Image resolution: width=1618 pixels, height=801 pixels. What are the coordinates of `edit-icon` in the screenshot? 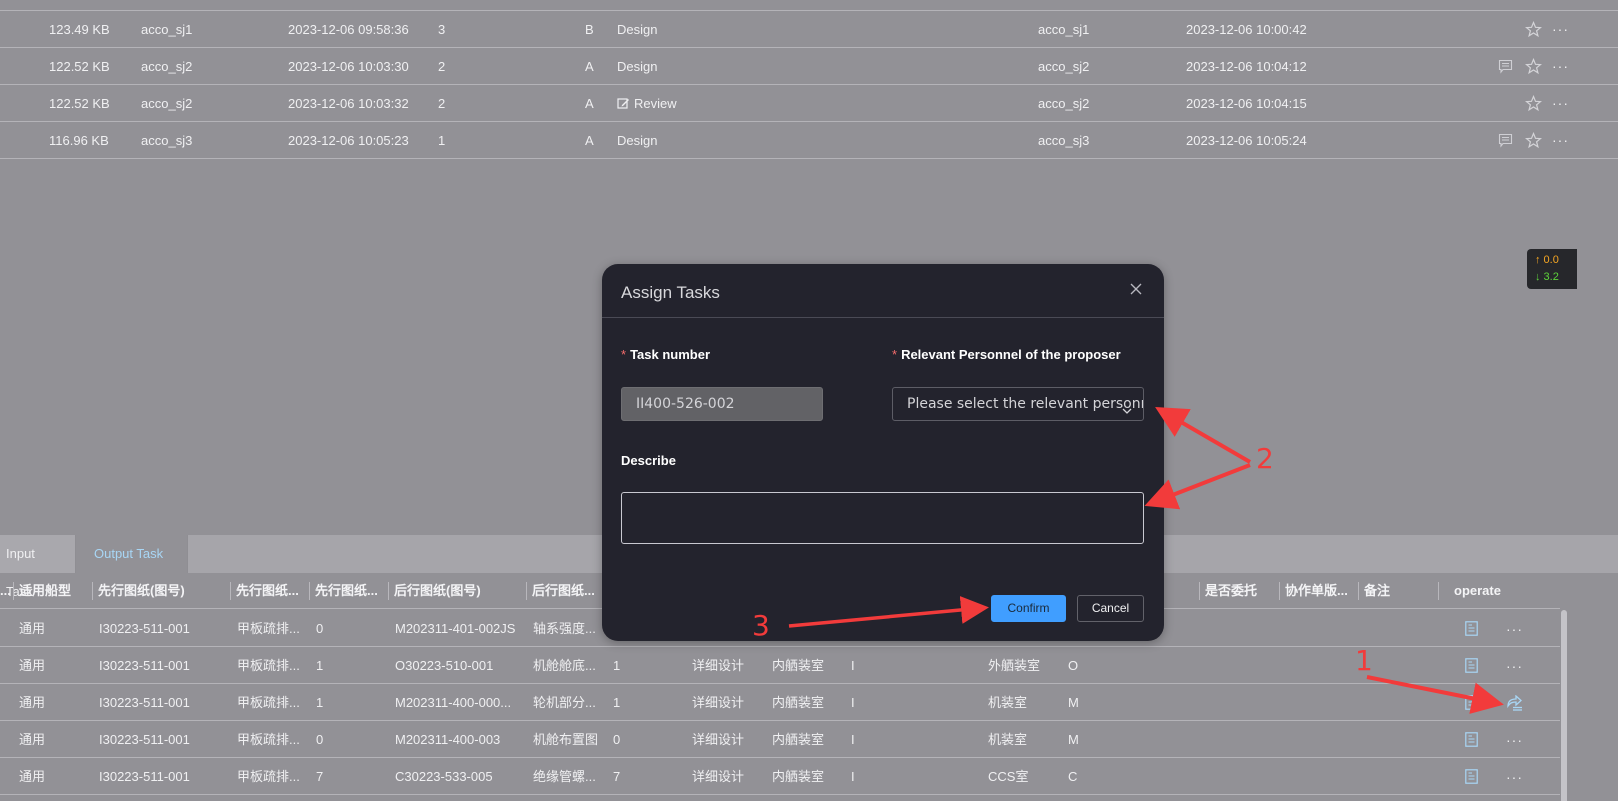 It's located at (623, 103).